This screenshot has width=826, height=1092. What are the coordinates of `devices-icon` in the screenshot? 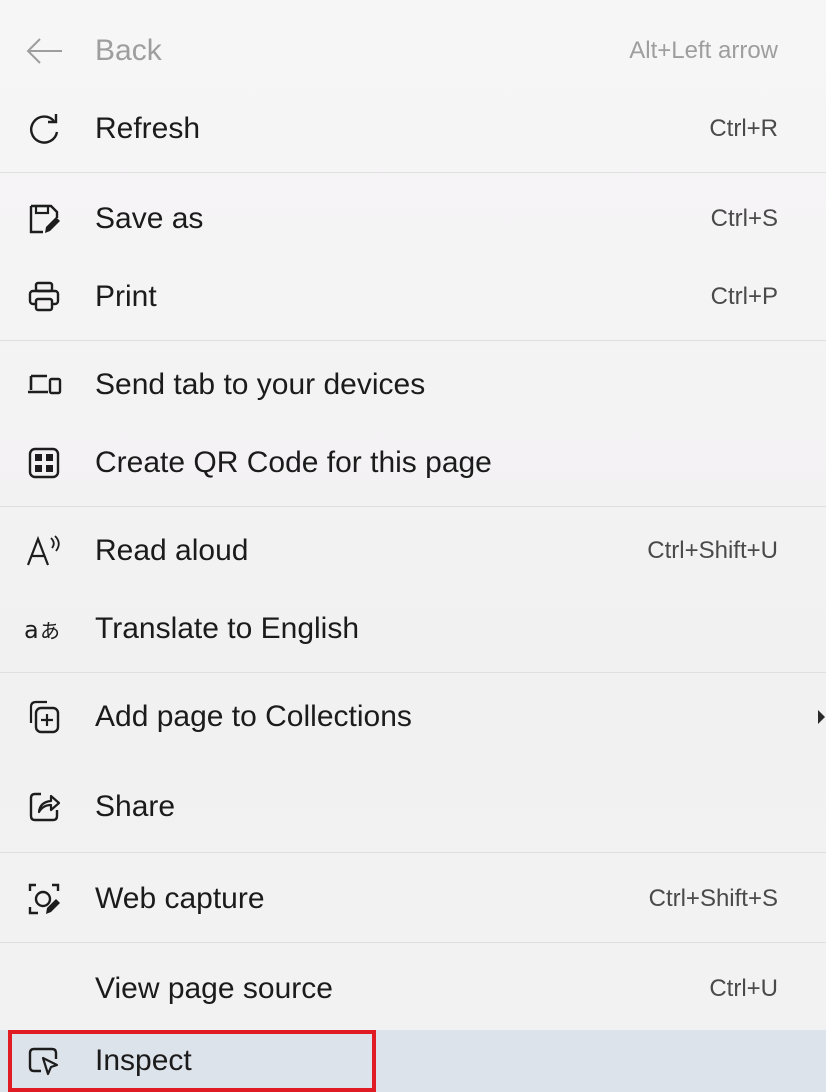 It's located at (44, 385).